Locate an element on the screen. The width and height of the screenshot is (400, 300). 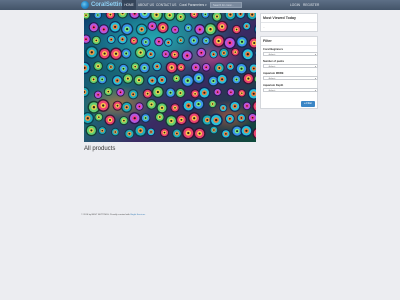
nav-register: REGISTER is located at coordinates (311, 5).